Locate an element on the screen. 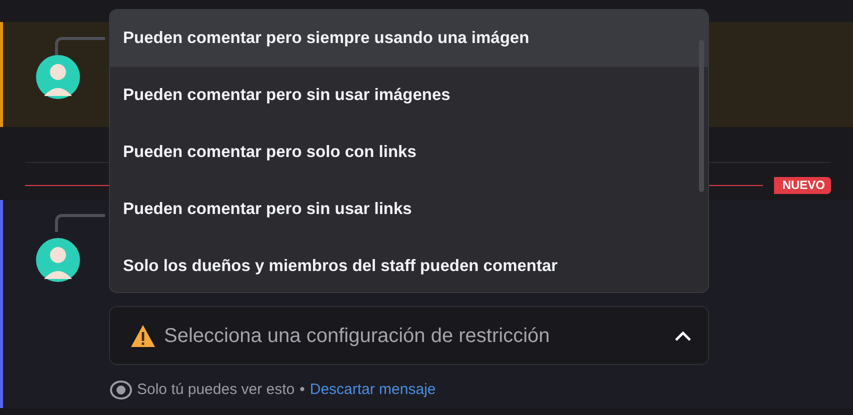  menu-option: Pueden comentar pero sin usar imágenes is located at coordinates (409, 95).